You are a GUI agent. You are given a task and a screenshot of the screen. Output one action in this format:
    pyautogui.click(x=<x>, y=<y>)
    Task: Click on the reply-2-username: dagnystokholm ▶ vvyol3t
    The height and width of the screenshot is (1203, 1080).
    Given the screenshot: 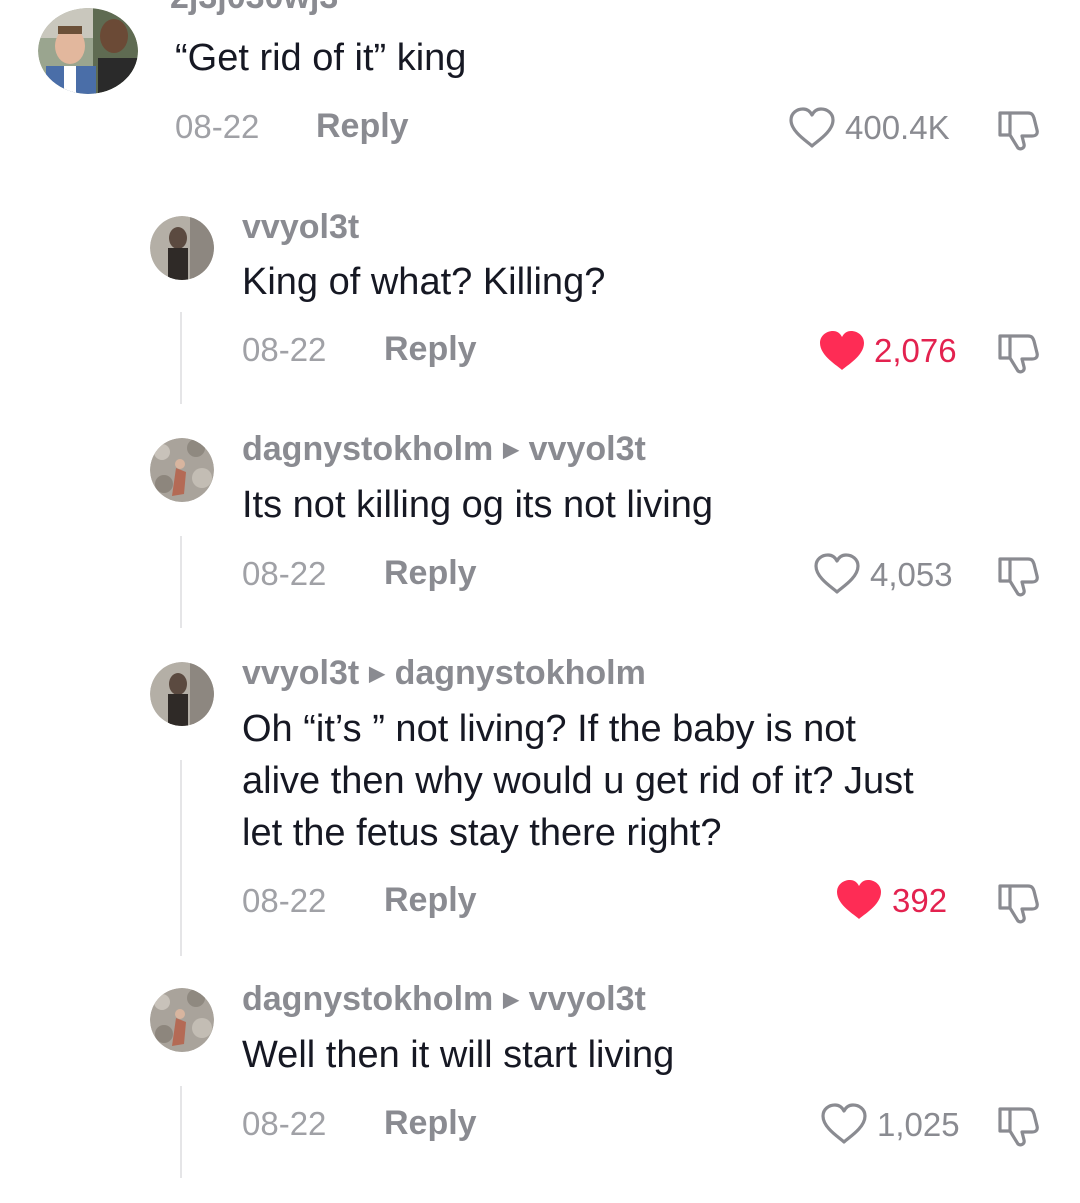 What is the action you would take?
    pyautogui.click(x=444, y=449)
    